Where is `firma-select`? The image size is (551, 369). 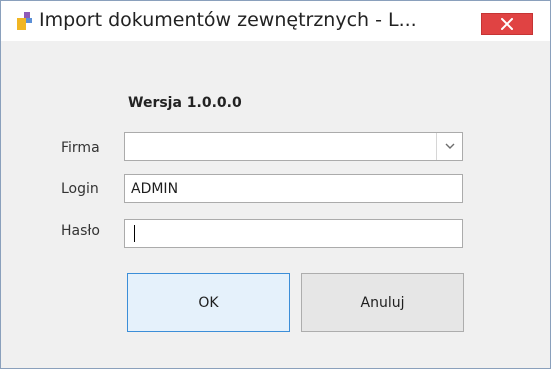
firma-select is located at coordinates (293, 146).